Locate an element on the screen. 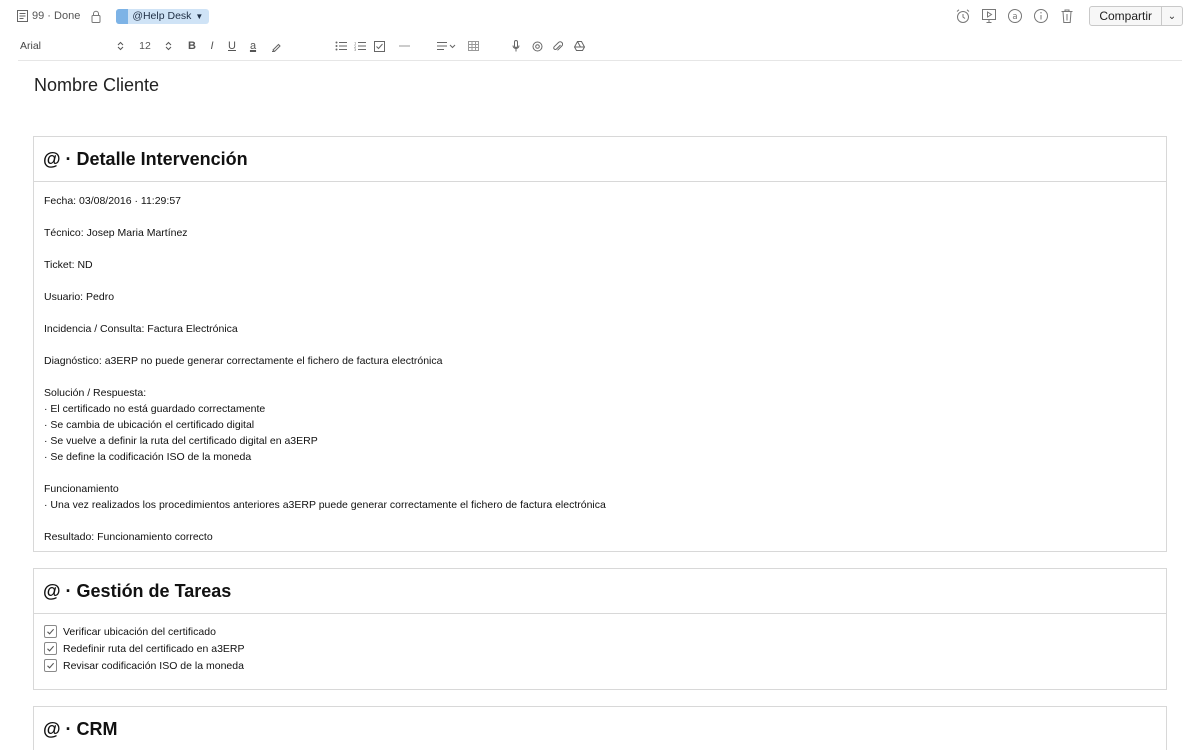 Image resolution: width=1200 pixels, height=750 pixels. section-crm: @ · CRM is located at coordinates (600, 728).